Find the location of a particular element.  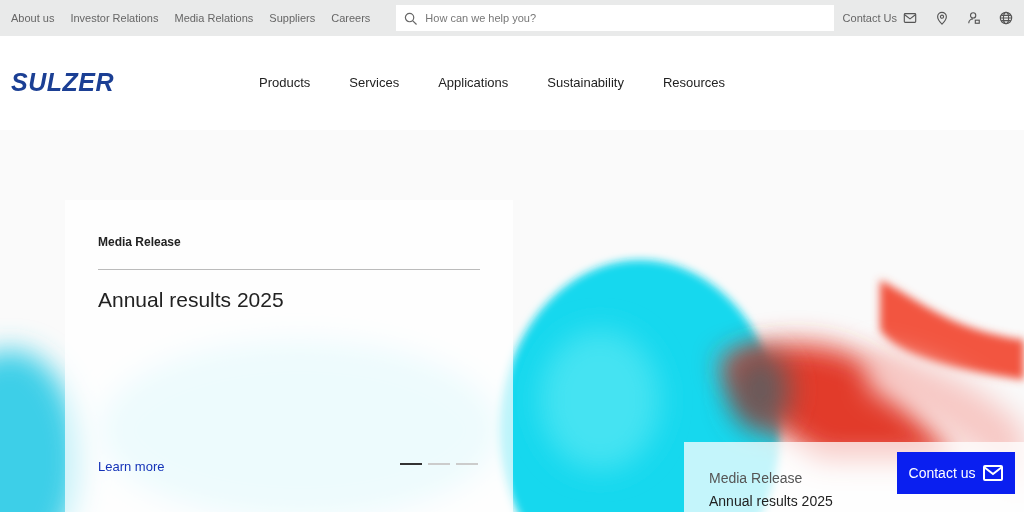

location-icon is located at coordinates (942, 18).